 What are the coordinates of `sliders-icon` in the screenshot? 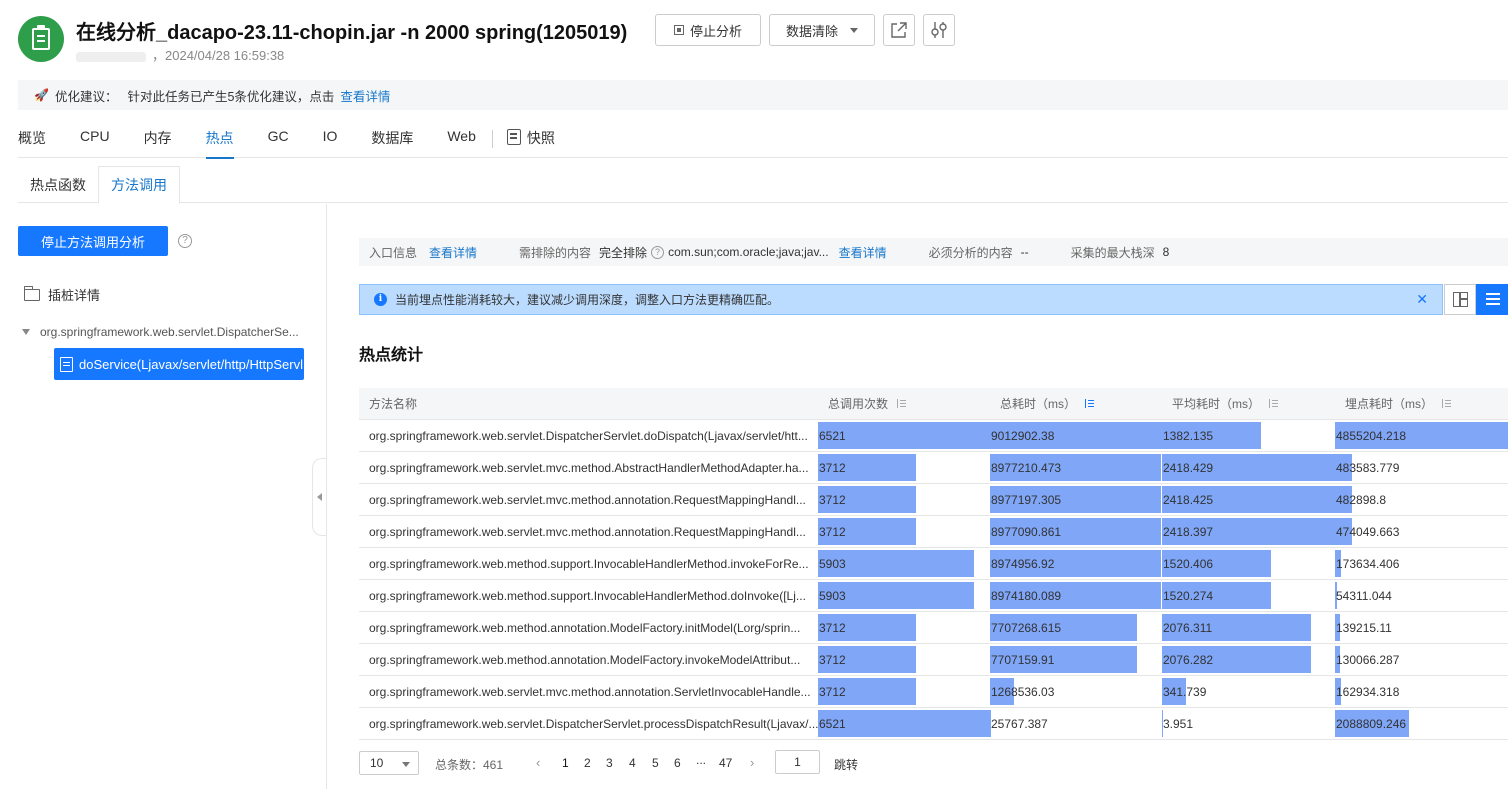 It's located at (939, 30).